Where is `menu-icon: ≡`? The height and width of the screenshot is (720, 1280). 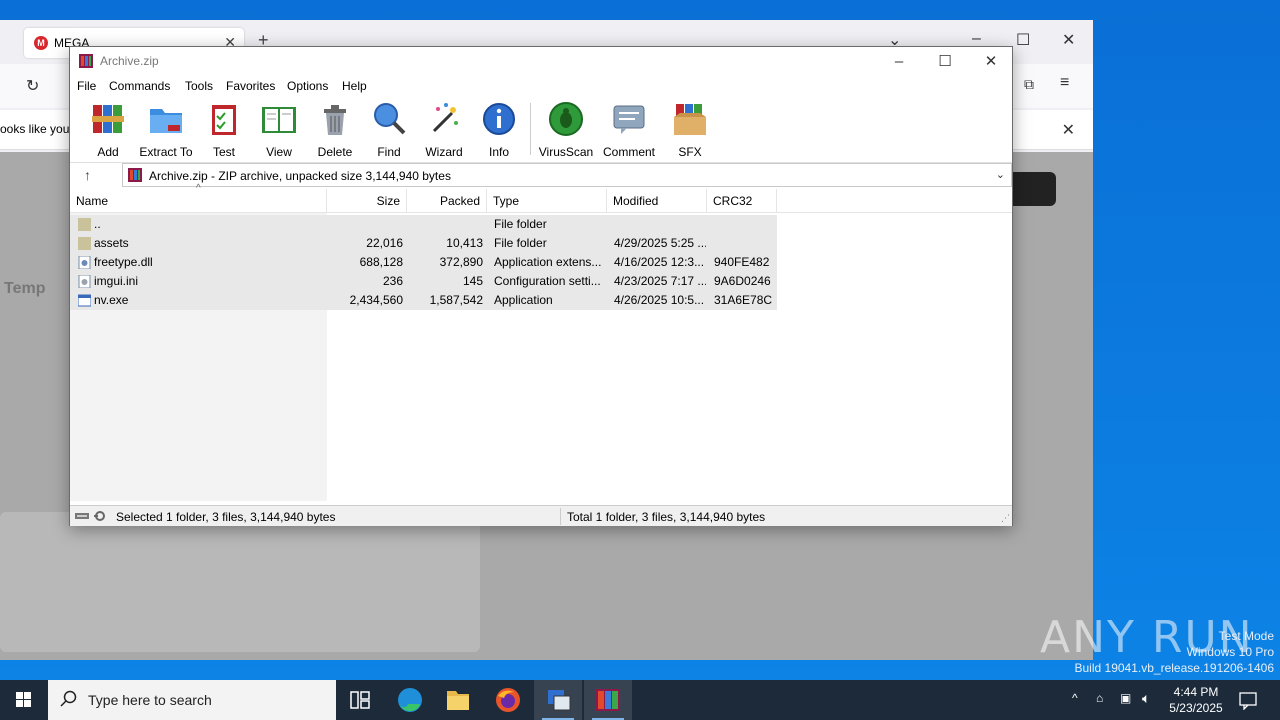
menu-icon: ≡ is located at coordinates (1064, 83).